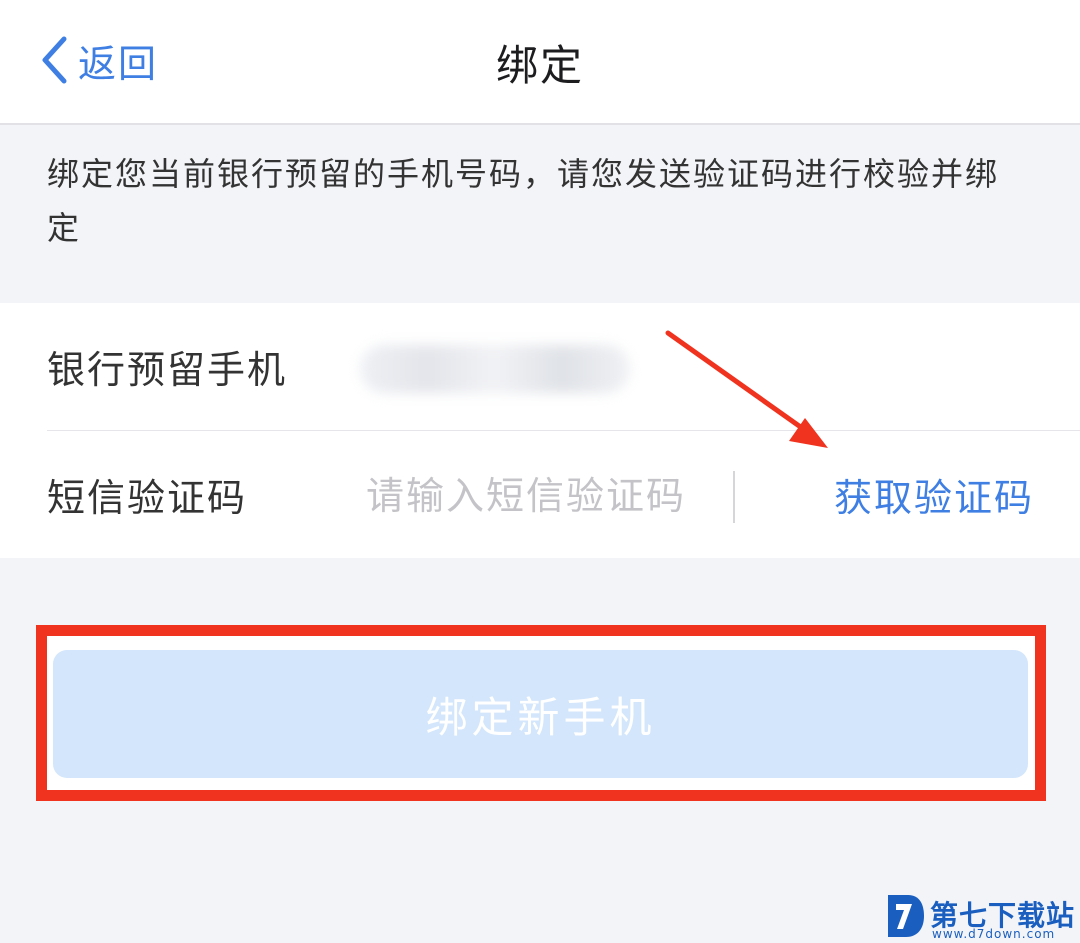 The width and height of the screenshot is (1080, 943). I want to click on watermark: 第七下载站 www.d7down.com, so click(979, 917).